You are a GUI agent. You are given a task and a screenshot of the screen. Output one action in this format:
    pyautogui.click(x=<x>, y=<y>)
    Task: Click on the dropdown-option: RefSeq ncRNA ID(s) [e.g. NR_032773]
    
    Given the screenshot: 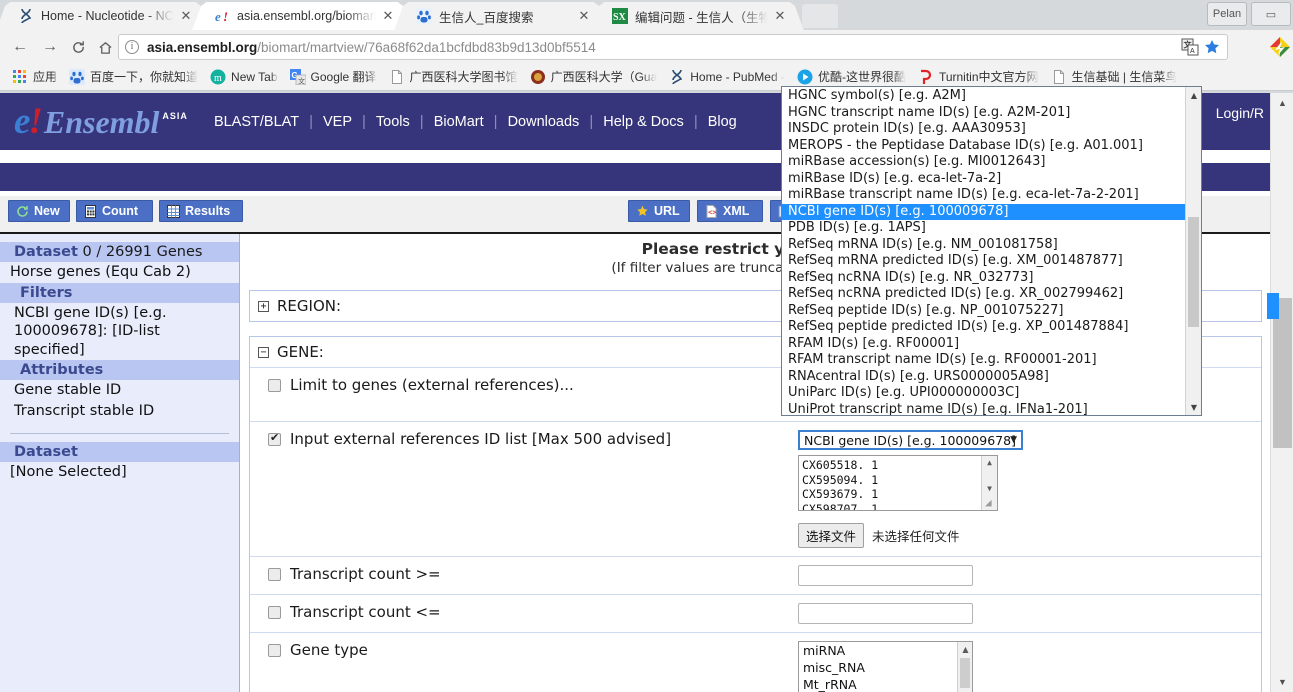 What is the action you would take?
    pyautogui.click(x=983, y=278)
    